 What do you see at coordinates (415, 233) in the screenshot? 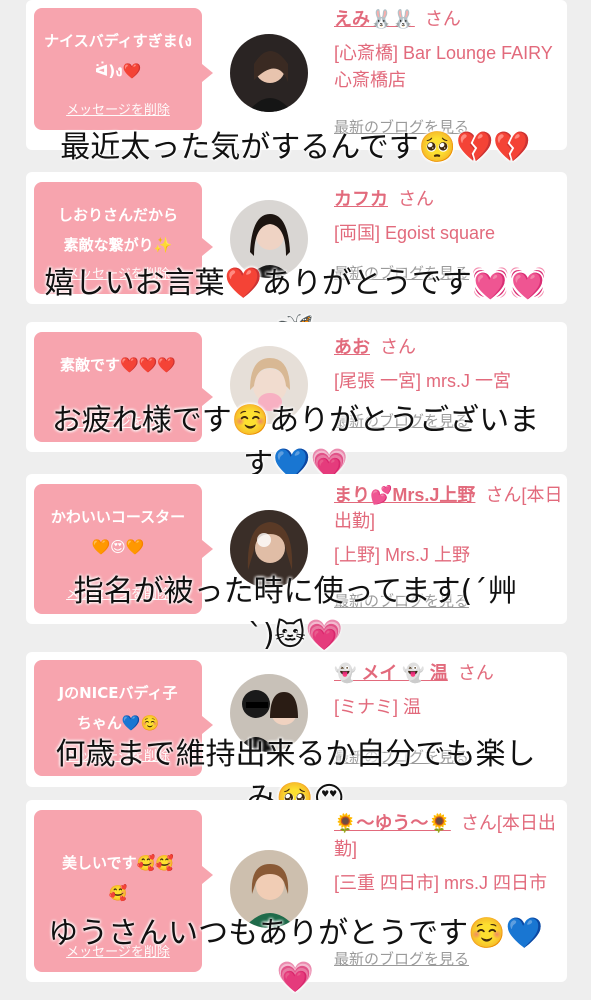
I see `shop-label: [両国] Egoist square` at bounding box center [415, 233].